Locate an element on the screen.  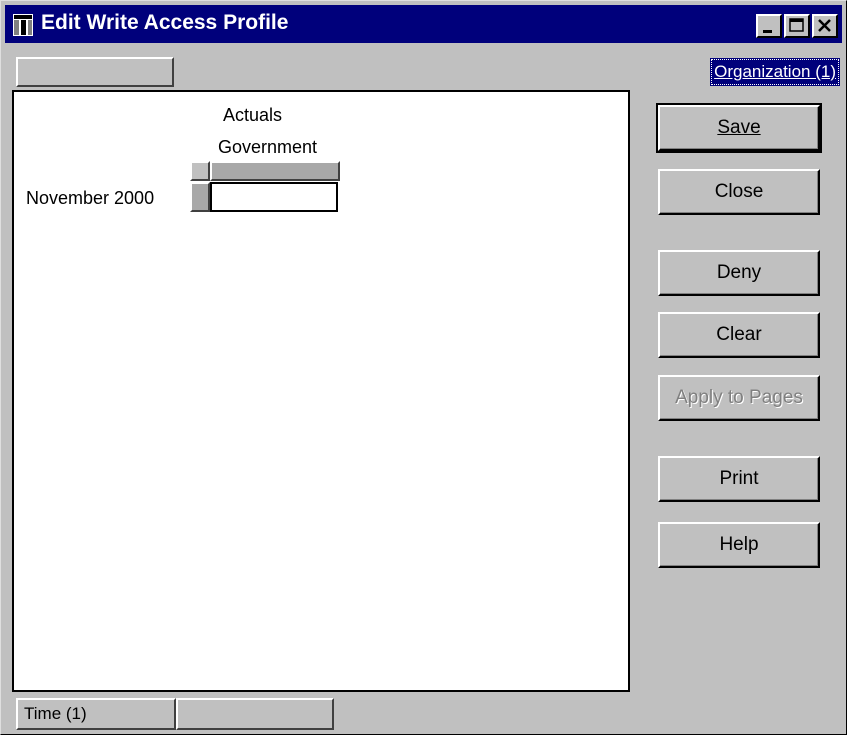
help-button-label: Help is located at coordinates (739, 544).